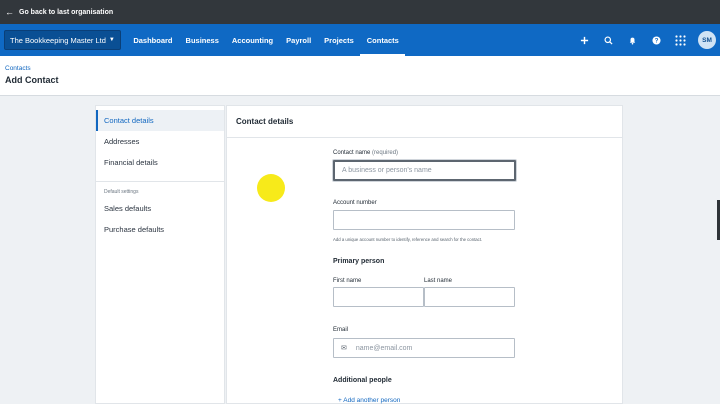  Describe the element at coordinates (160, 229) in the screenshot. I see `sidebar-item-purchase-defaults: Purchase defaults` at that location.